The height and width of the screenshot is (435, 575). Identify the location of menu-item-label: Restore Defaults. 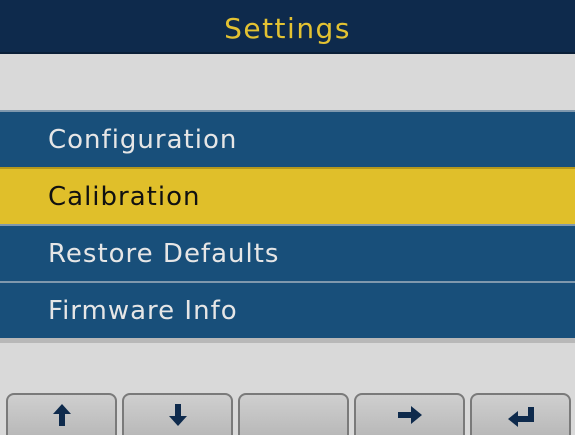
(164, 253).